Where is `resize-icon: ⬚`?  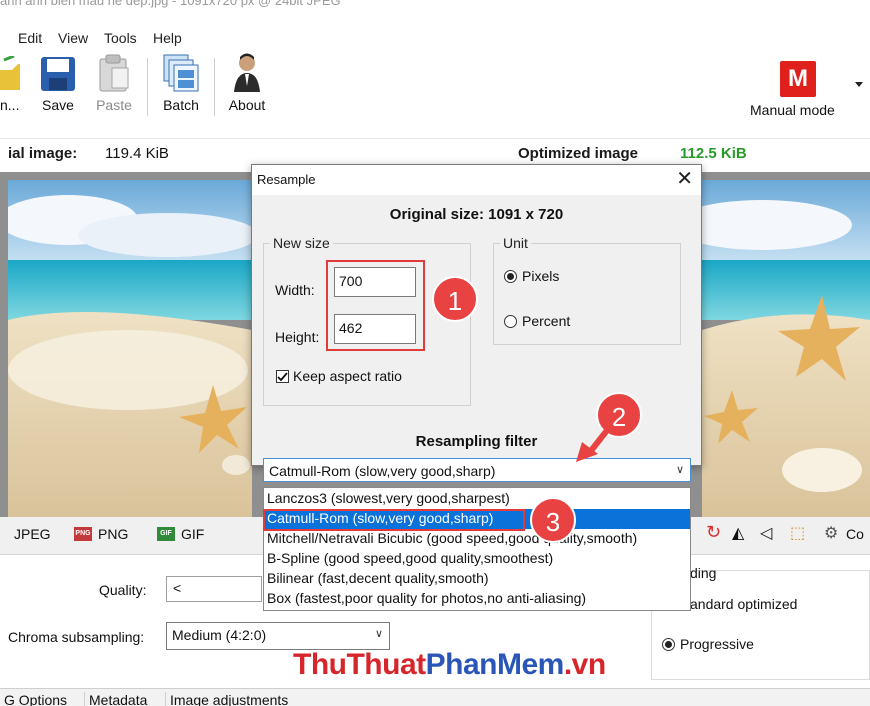 resize-icon: ⬚ is located at coordinates (797, 533).